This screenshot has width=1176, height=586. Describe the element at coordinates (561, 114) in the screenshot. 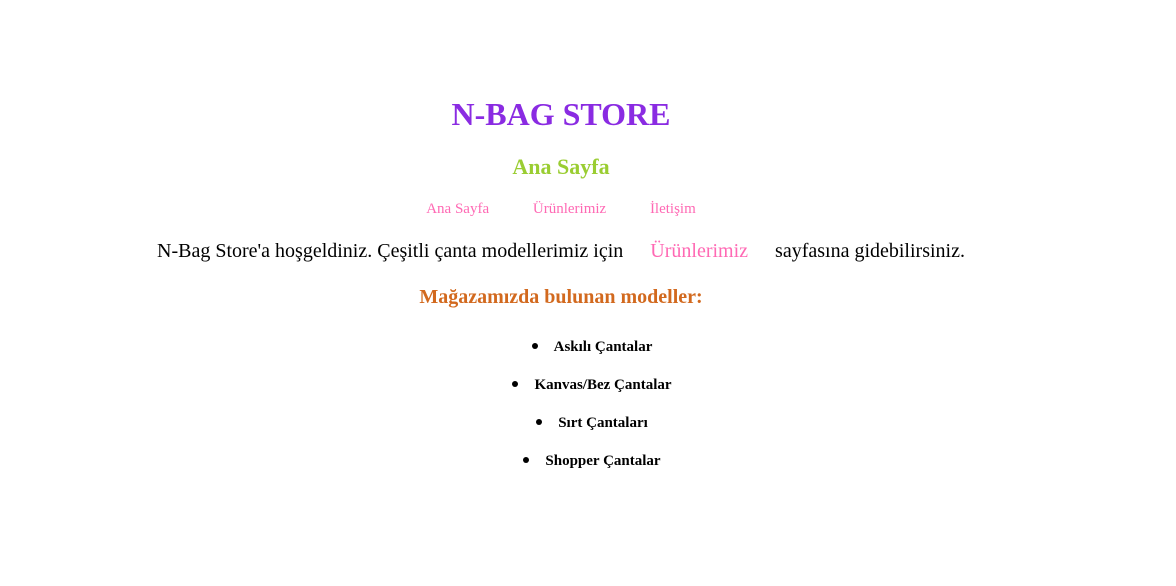

I see `site-title: N-BAG STORE` at that location.